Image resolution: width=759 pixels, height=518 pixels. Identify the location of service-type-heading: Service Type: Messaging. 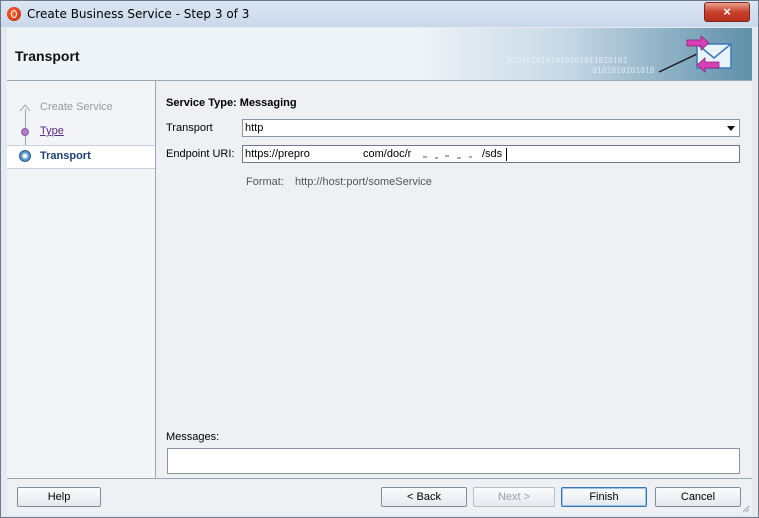
(231, 103).